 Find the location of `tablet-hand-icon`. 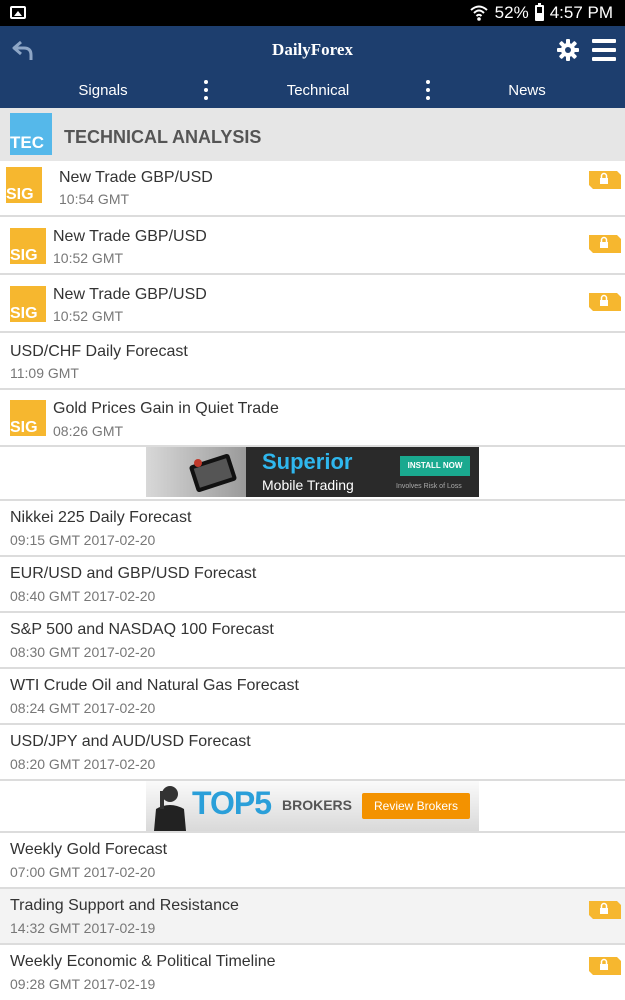

tablet-hand-icon is located at coordinates (213, 473).